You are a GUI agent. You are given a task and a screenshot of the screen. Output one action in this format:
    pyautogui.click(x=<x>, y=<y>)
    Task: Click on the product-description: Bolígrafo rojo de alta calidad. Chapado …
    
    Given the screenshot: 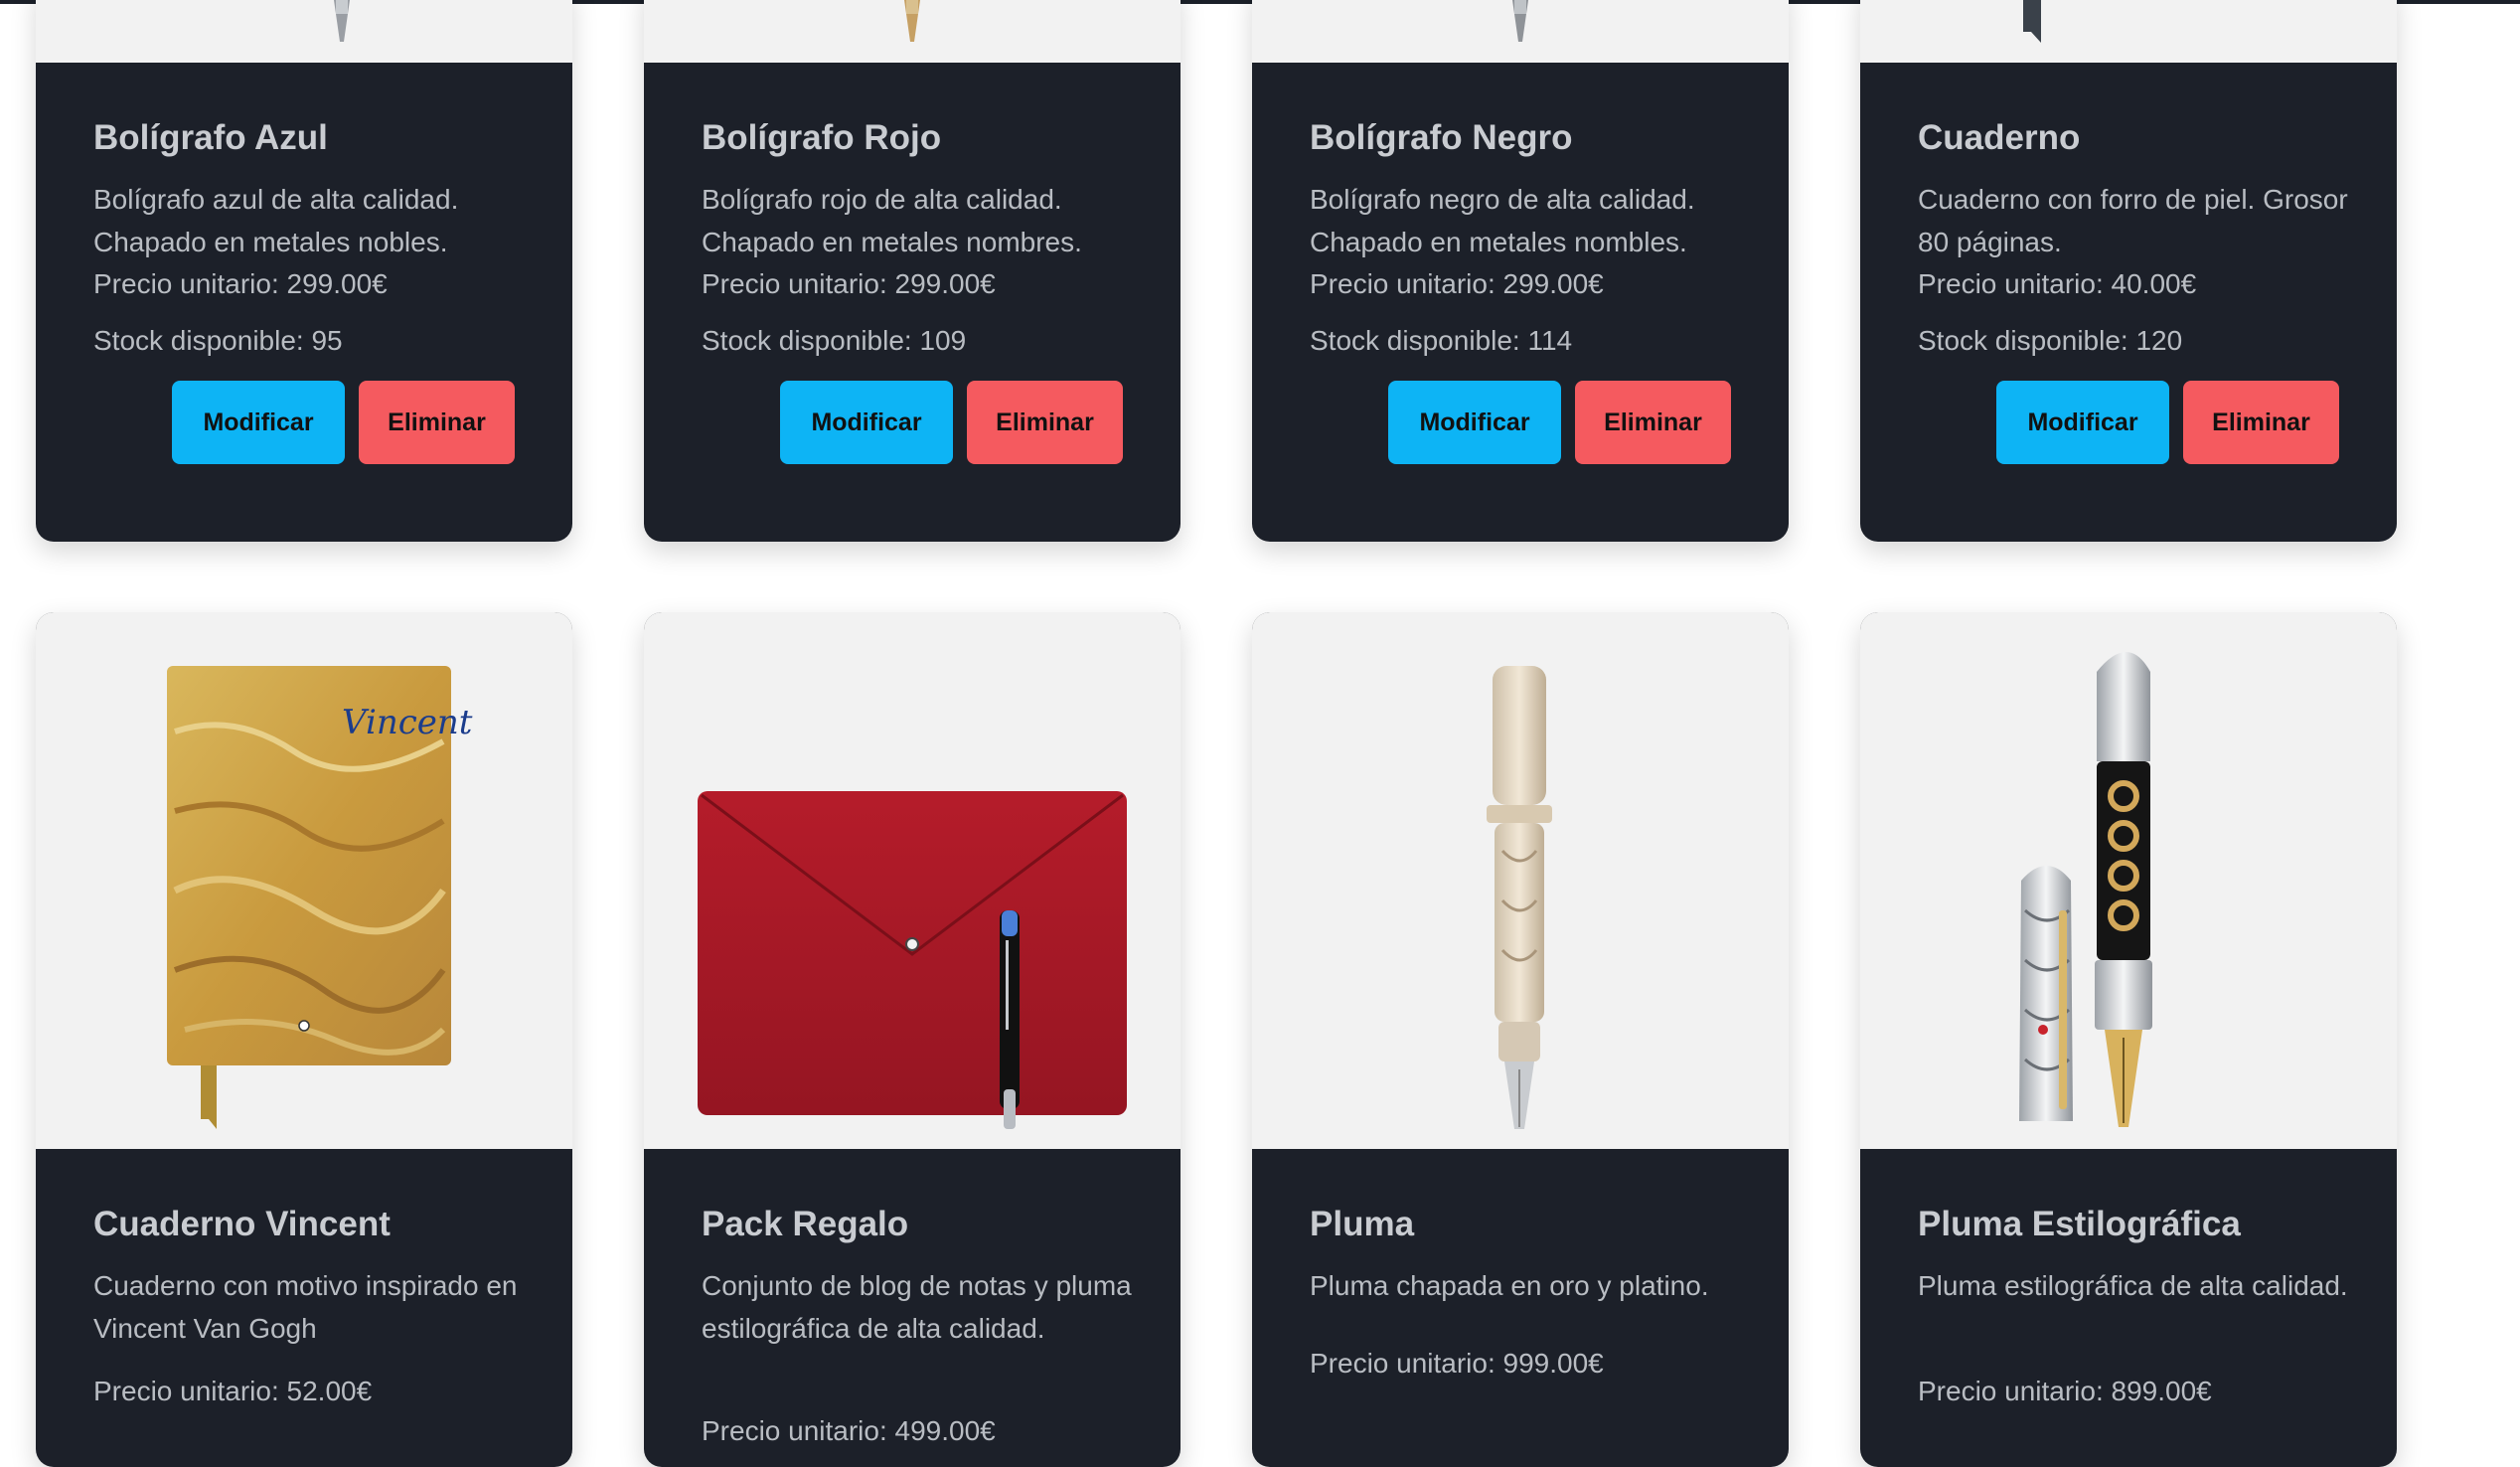 What is the action you would take?
    pyautogui.click(x=892, y=220)
    